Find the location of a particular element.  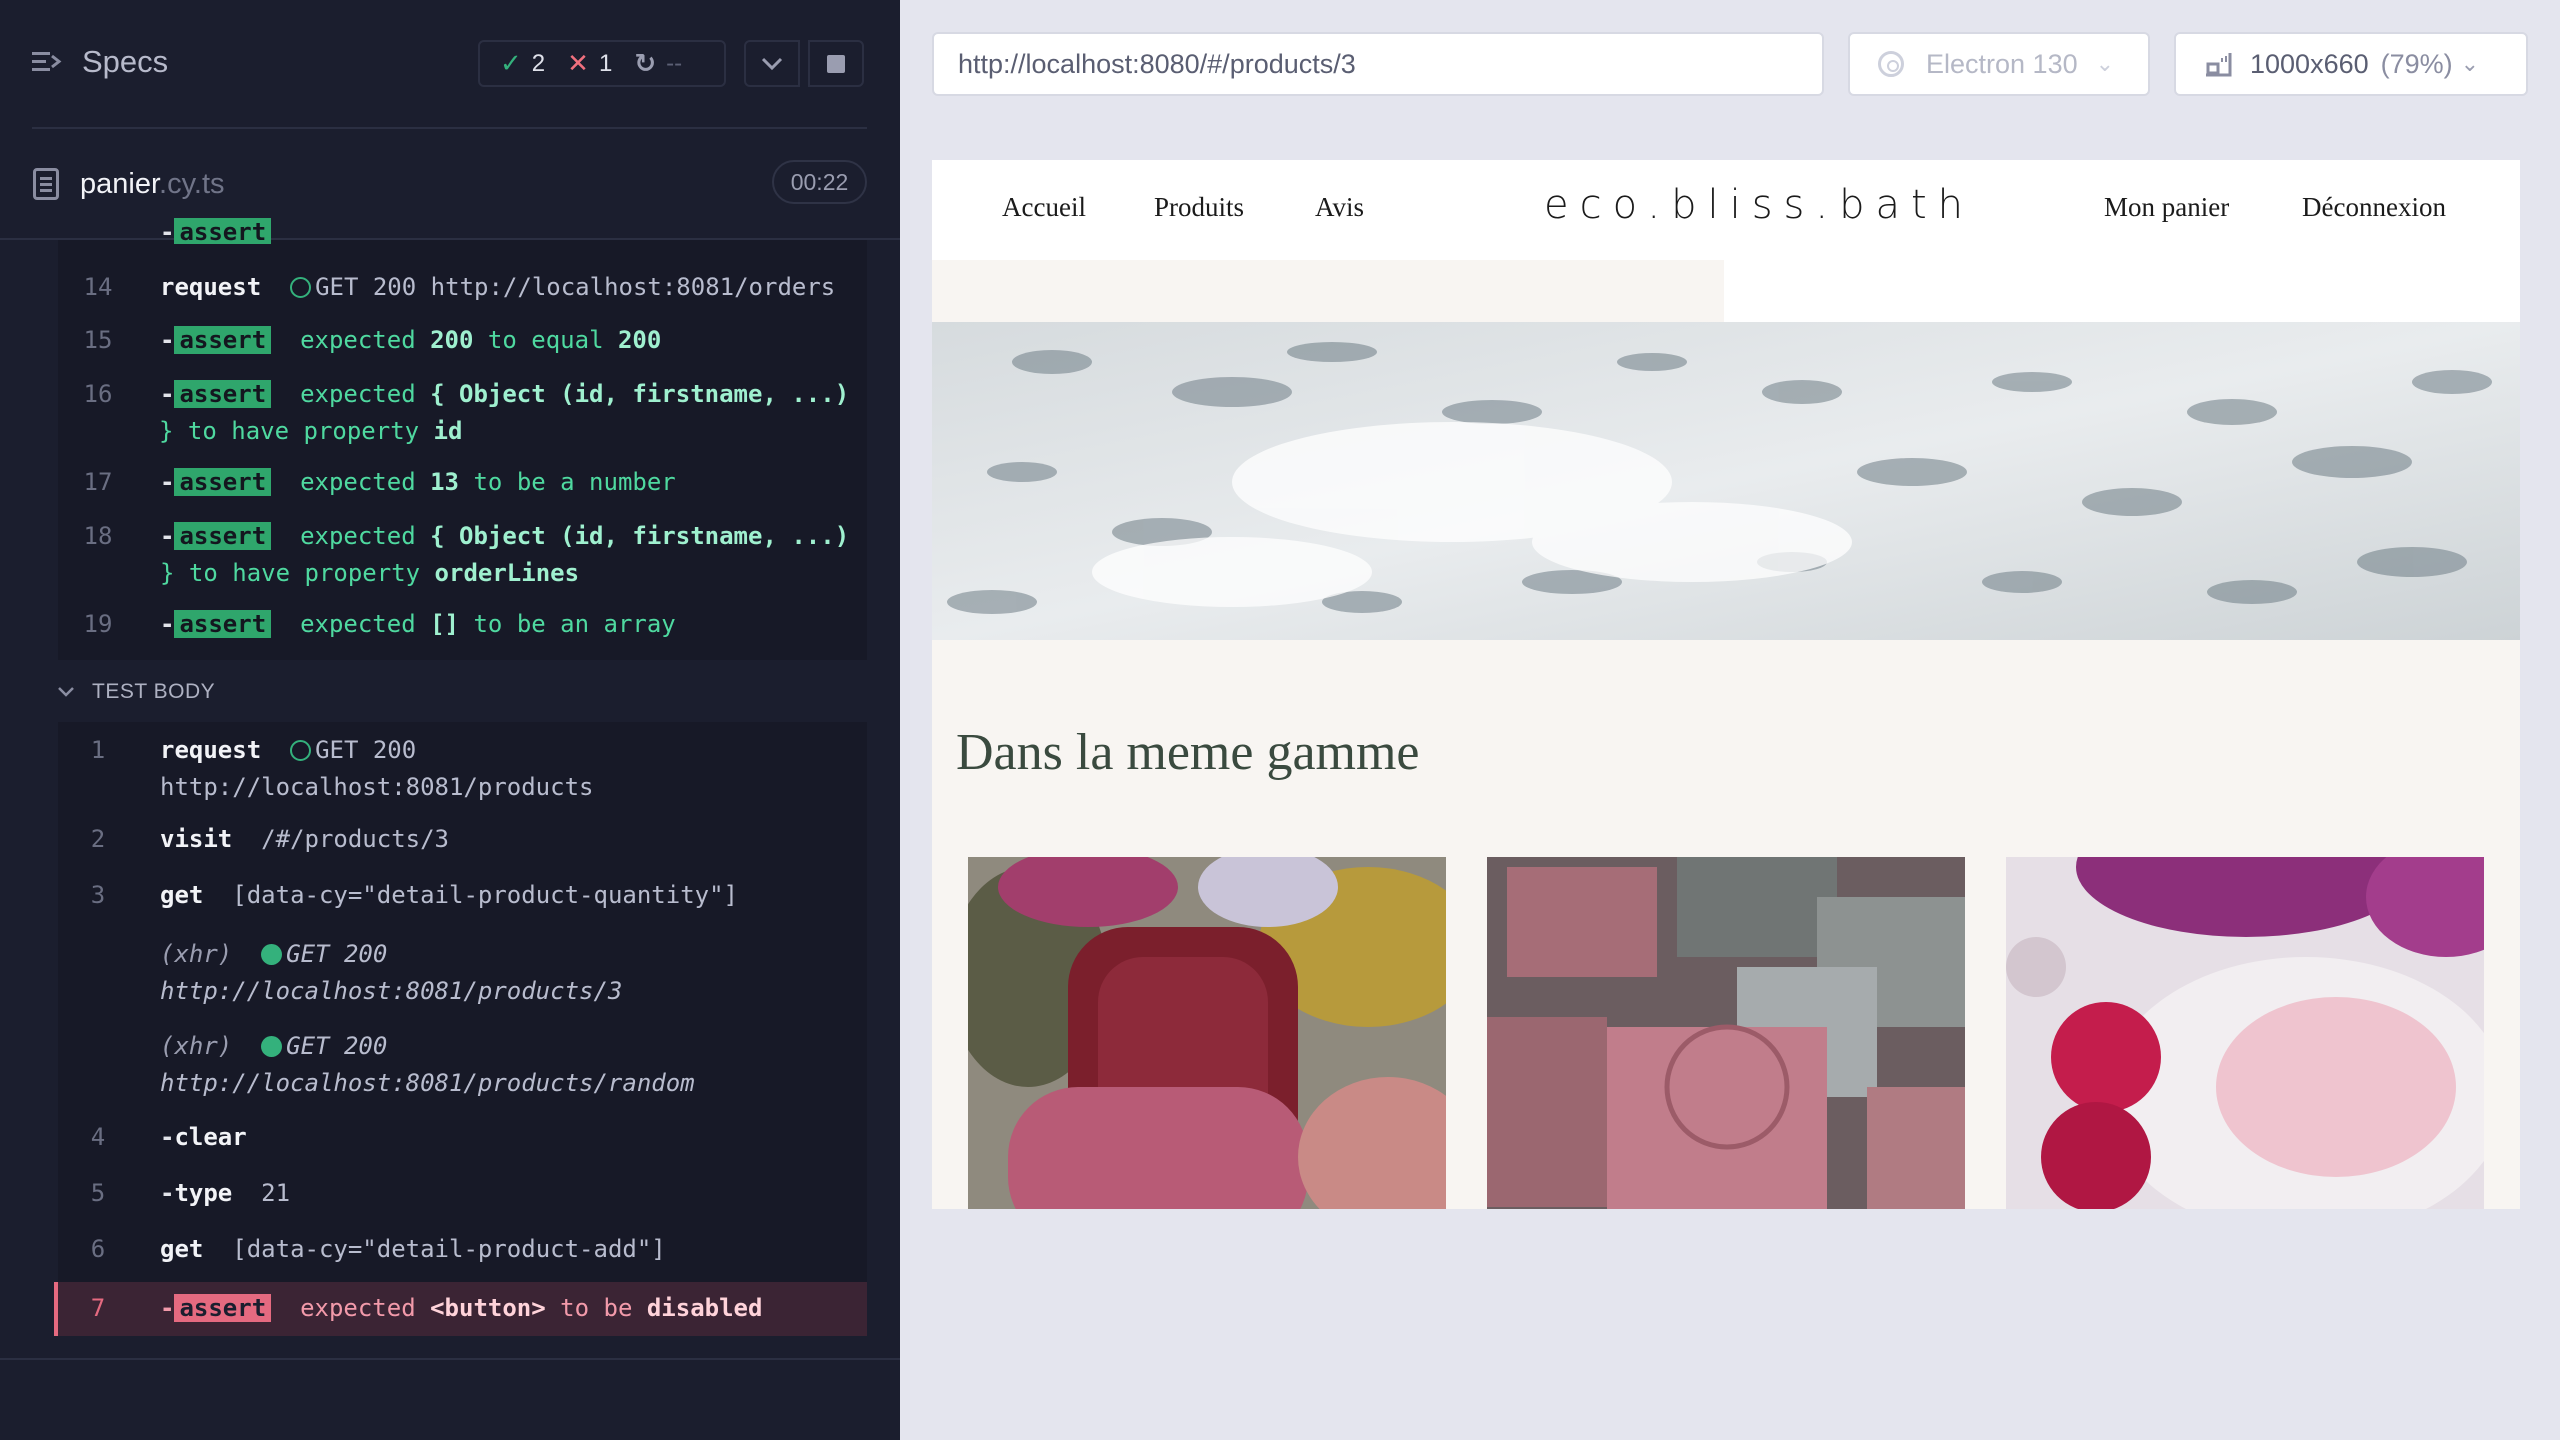

browser-label: Electron 130 is located at coordinates (2002, 63).